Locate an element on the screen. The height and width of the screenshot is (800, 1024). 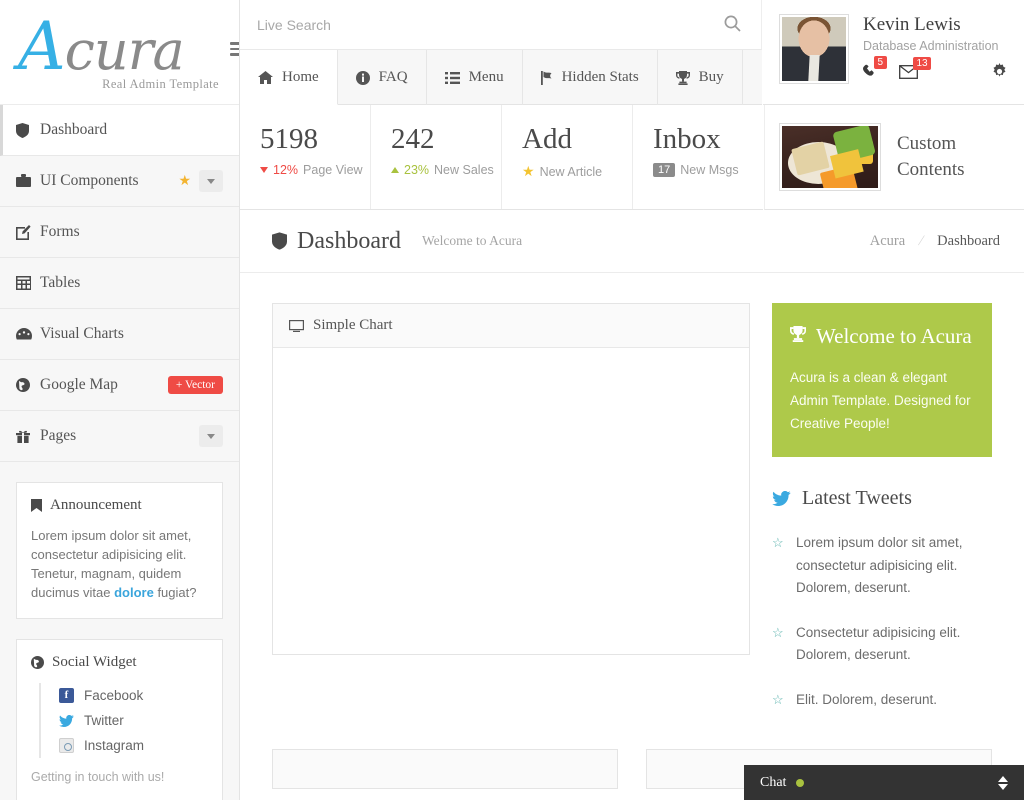
stat-new-sales: 242 23% New Sales is located at coordinates (436, 157).